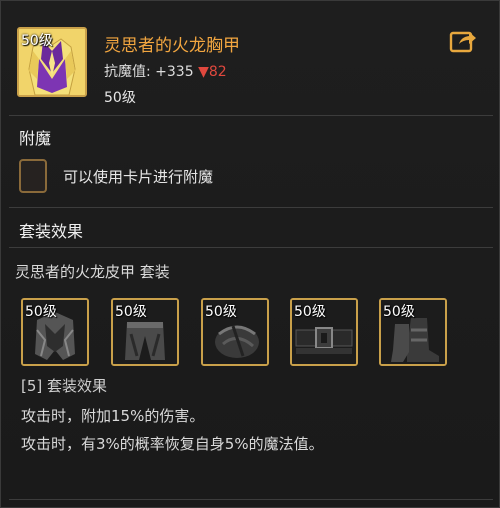 Image resolution: width=500 pixels, height=508 pixels. Describe the element at coordinates (52, 62) in the screenshot. I see `item-icon-chestplate: 50级` at that location.